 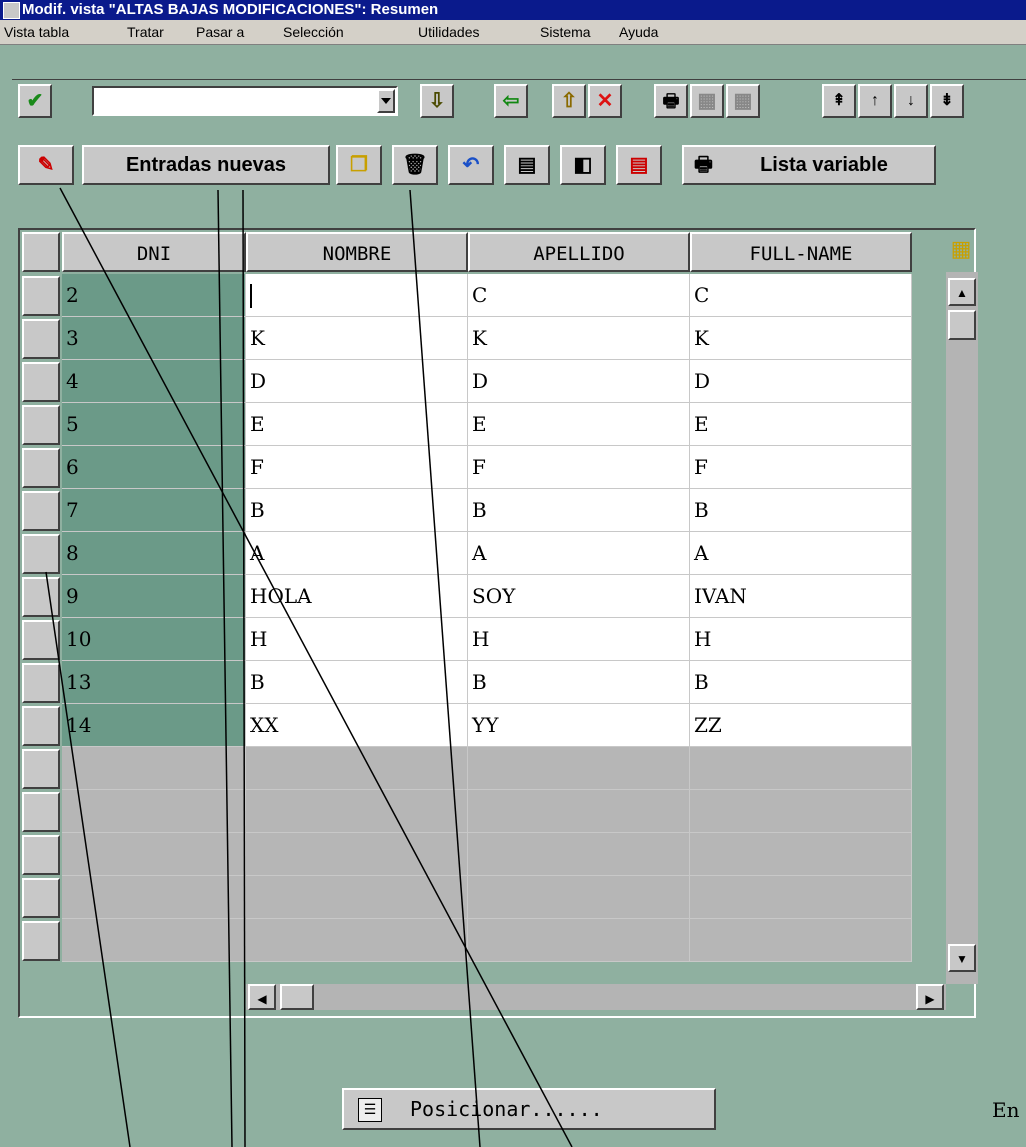 I want to click on copy-icon: ❐, so click(x=359, y=165).